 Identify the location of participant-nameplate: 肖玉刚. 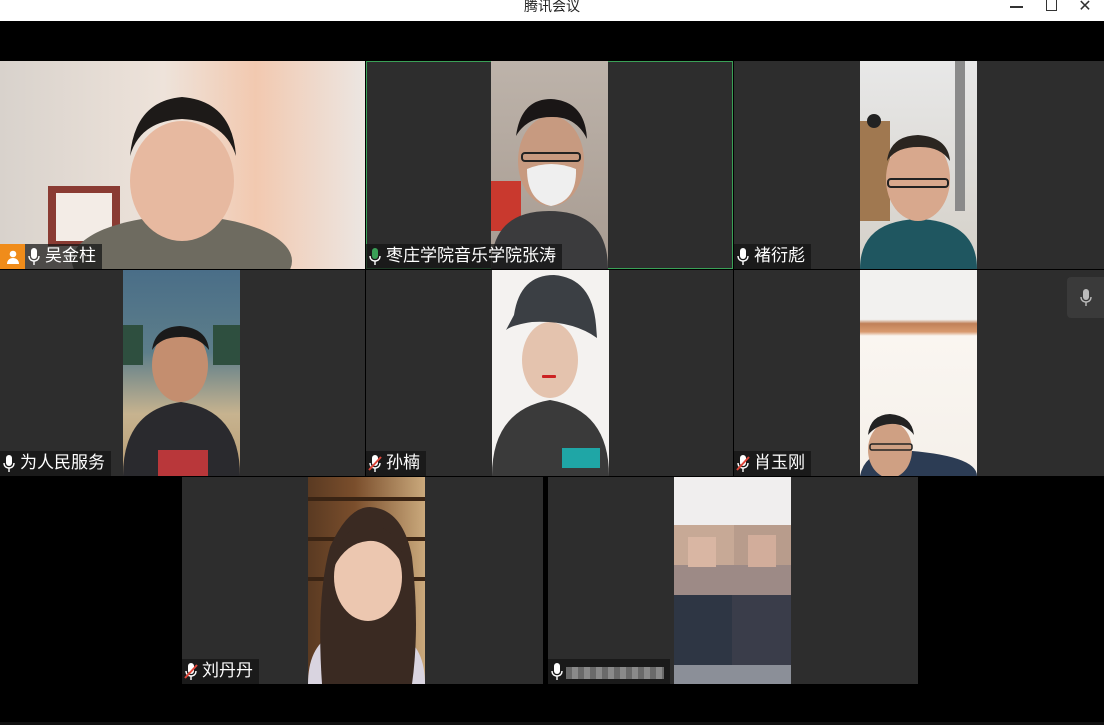
(772, 463).